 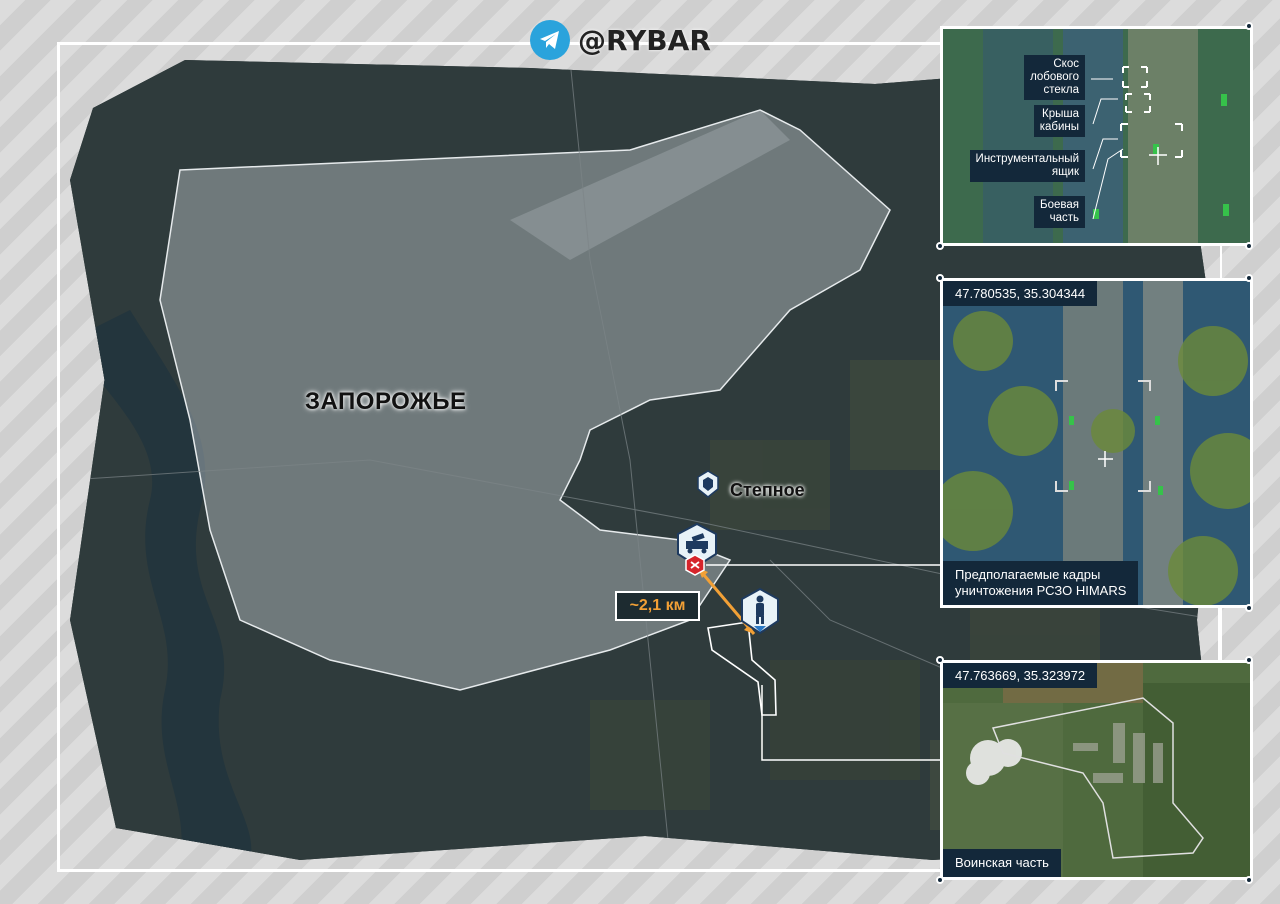 What do you see at coordinates (1059, 212) in the screenshot?
I see `callout-warhead: Боевая часть` at bounding box center [1059, 212].